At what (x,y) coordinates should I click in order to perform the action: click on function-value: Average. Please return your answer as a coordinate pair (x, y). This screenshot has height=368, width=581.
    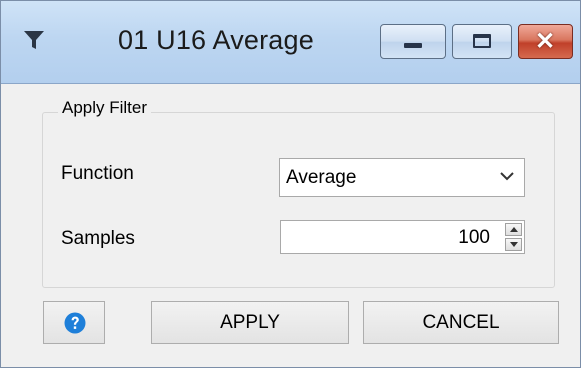
    Looking at the image, I should click on (321, 177).